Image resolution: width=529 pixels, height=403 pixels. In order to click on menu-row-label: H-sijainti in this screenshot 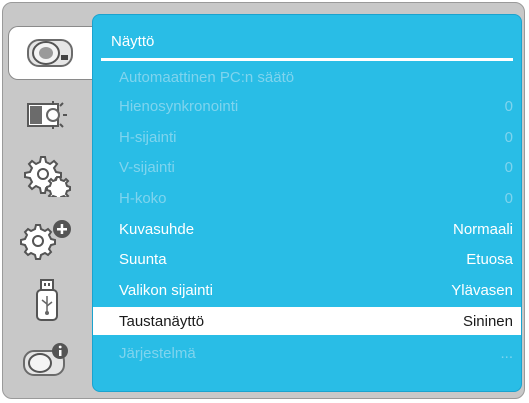, I will do `click(148, 137)`.